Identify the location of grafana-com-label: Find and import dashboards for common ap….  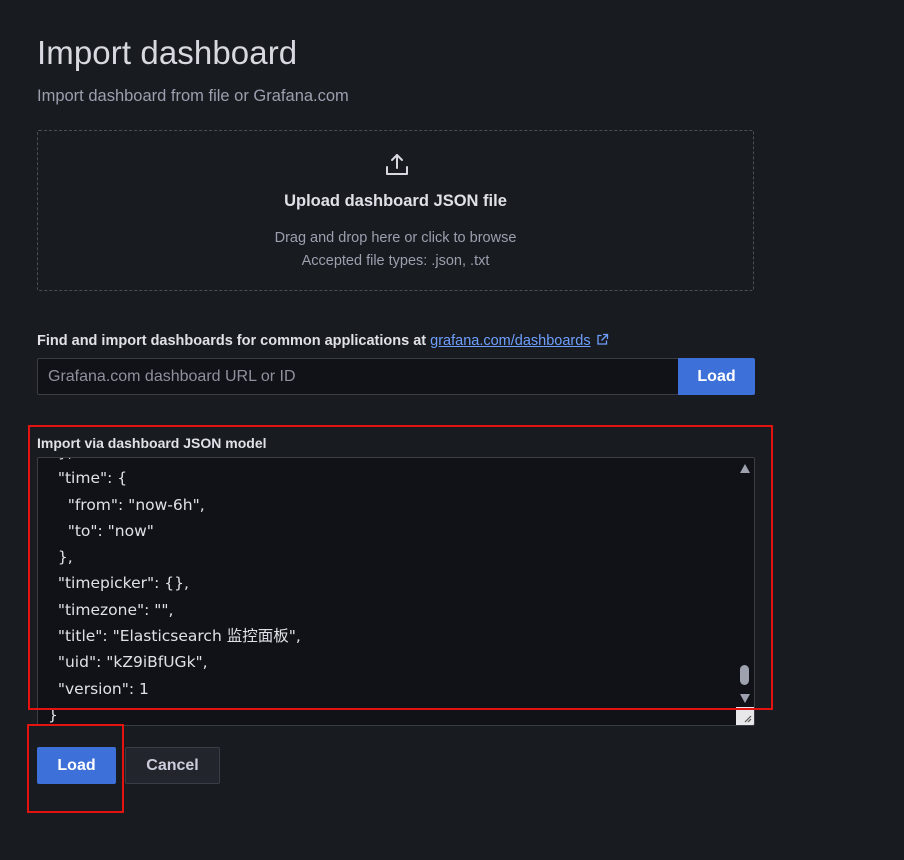
(323, 341).